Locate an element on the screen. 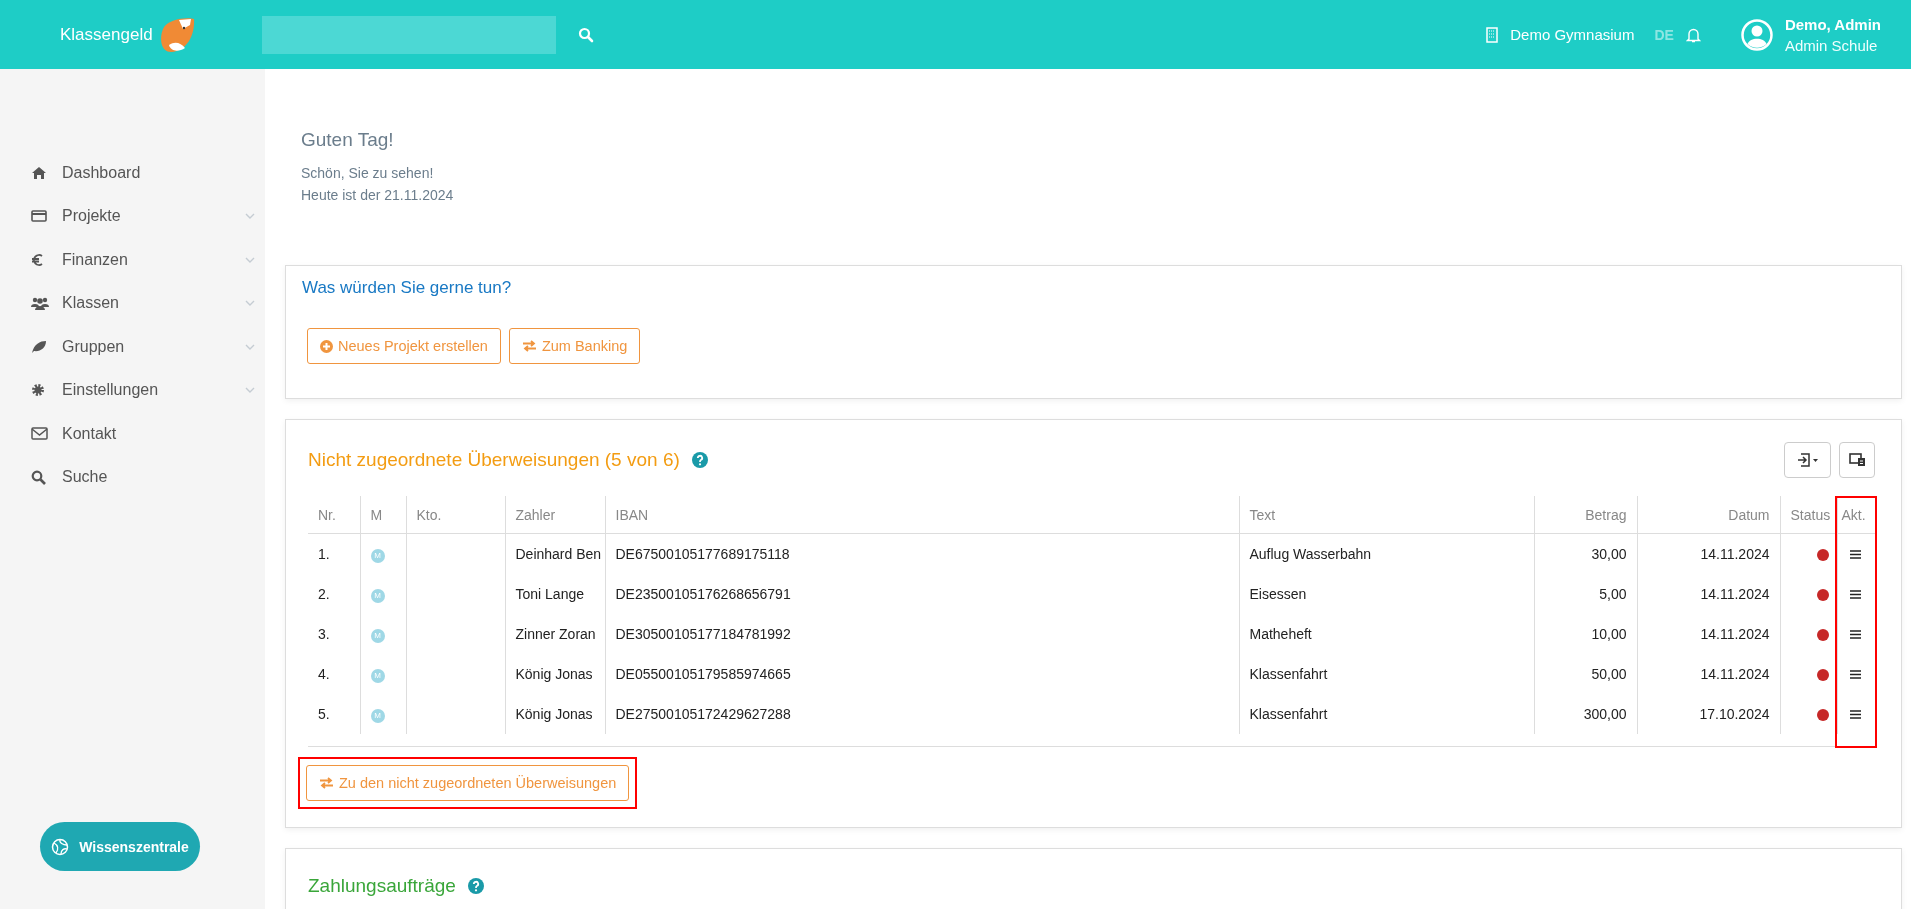 Image resolution: width=1911 pixels, height=909 pixels. table-cell: Deinhard Ben is located at coordinates (555, 553).